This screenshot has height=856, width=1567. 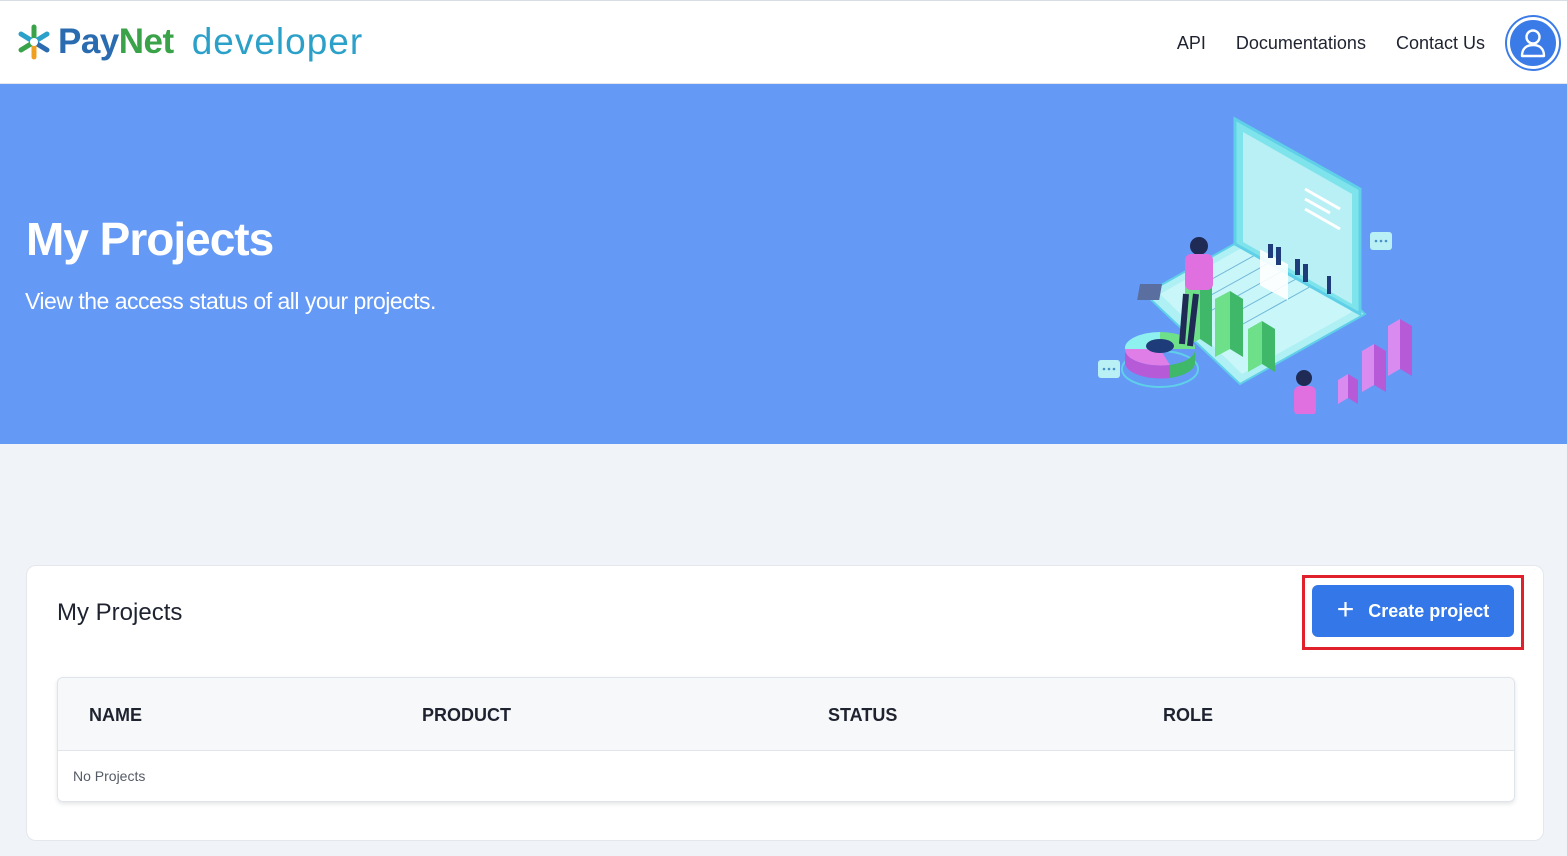 I want to click on user-avatar-button, so click(x=1533, y=43).